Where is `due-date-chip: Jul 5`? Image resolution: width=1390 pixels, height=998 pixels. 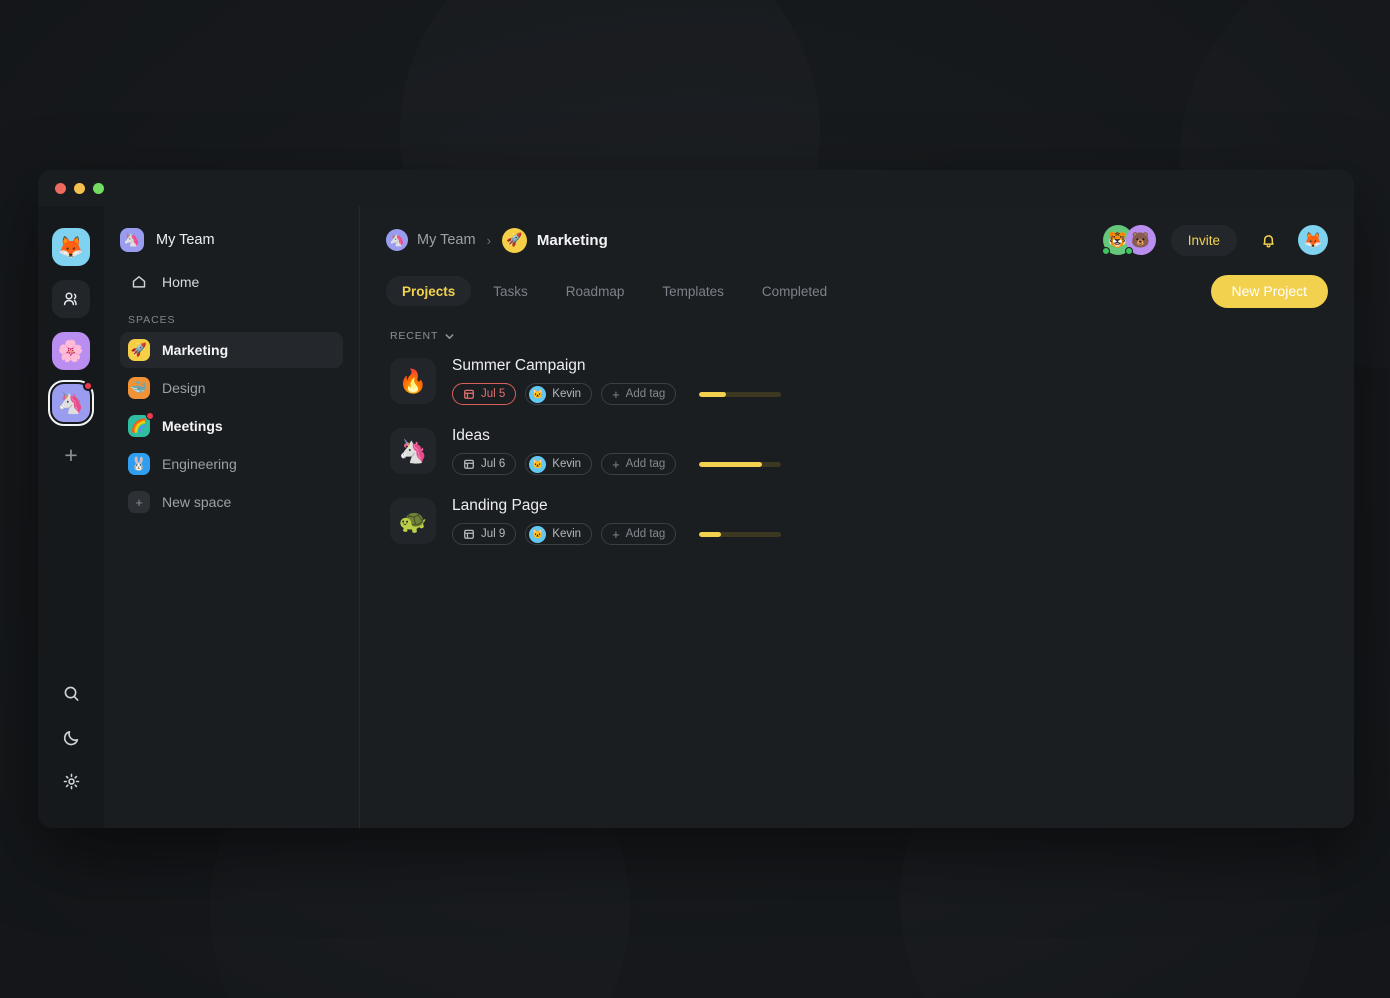
due-date-chip: Jul 5 is located at coordinates (484, 394).